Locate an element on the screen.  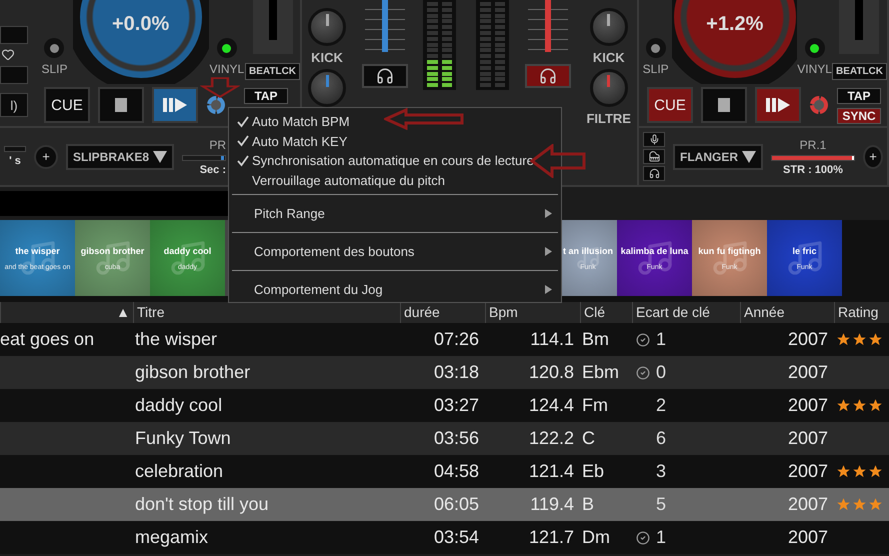
menu-item: Comportement du Jog is located at coordinates (395, 289).